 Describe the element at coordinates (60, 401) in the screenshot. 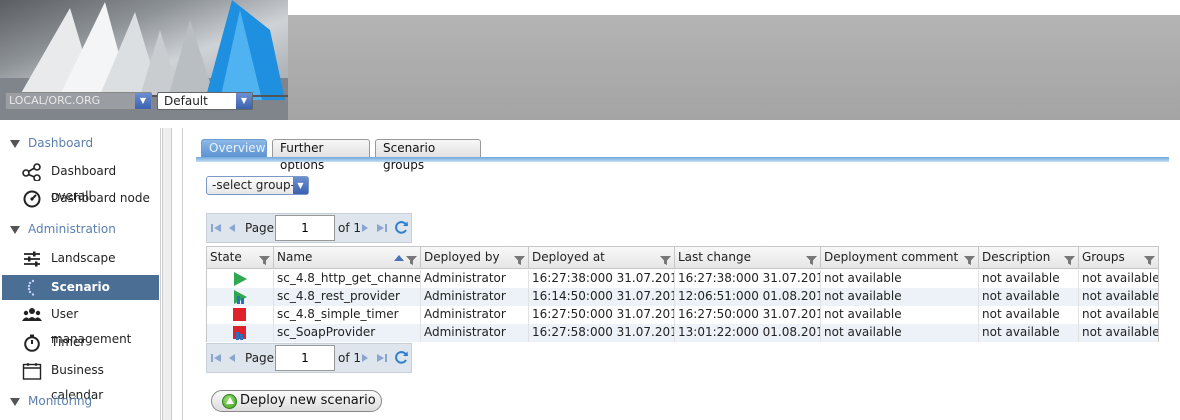

I see `sidebar-section-label: Monitoring` at that location.